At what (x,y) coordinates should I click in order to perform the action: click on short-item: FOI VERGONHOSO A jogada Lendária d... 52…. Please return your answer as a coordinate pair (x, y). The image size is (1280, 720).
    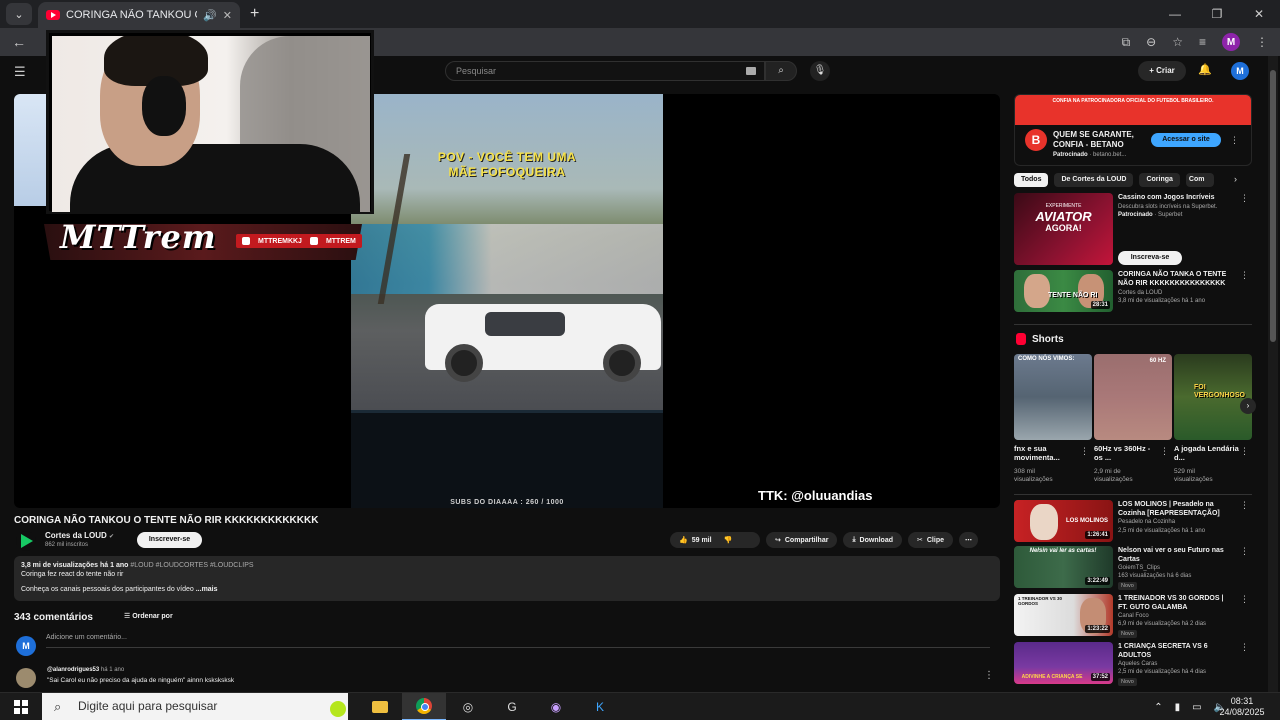
    Looking at the image, I should click on (1213, 419).